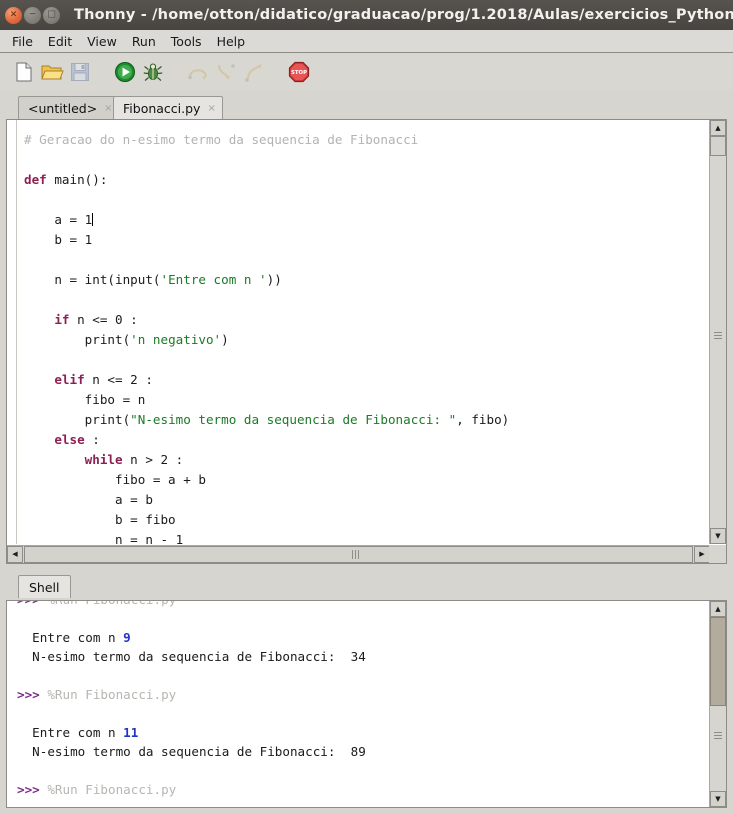  What do you see at coordinates (63, 108) in the screenshot?
I see `editor-tab-label: <untitled>` at bounding box center [63, 108].